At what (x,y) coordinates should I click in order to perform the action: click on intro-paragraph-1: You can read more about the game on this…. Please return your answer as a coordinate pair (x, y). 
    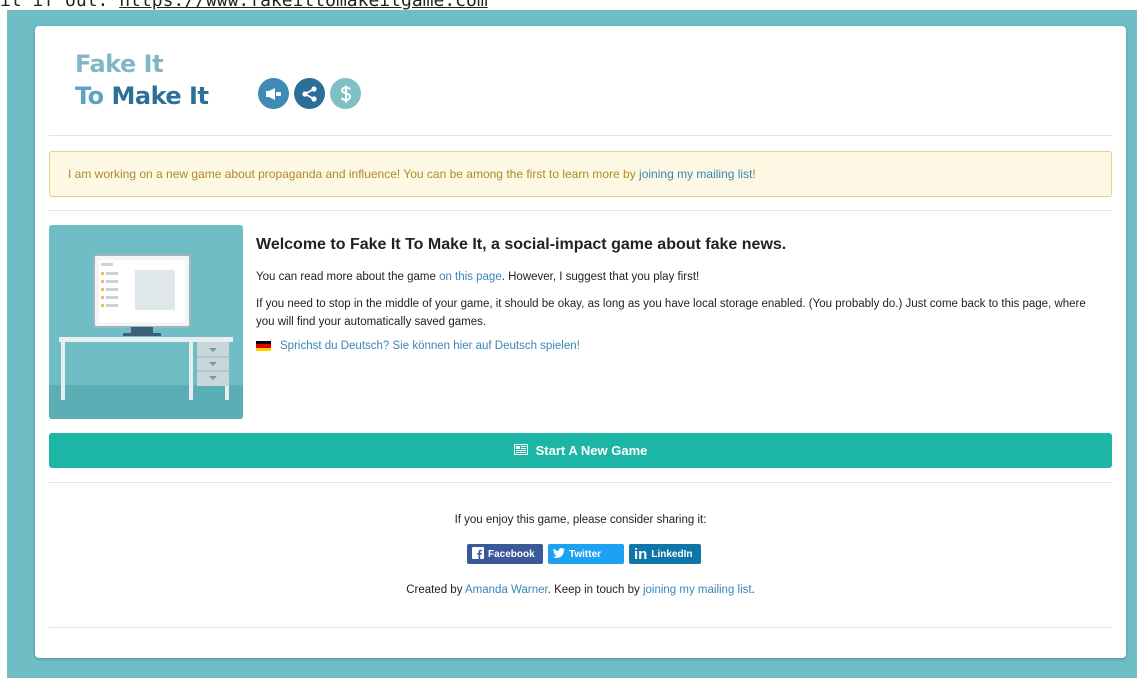
    Looking at the image, I should click on (681, 277).